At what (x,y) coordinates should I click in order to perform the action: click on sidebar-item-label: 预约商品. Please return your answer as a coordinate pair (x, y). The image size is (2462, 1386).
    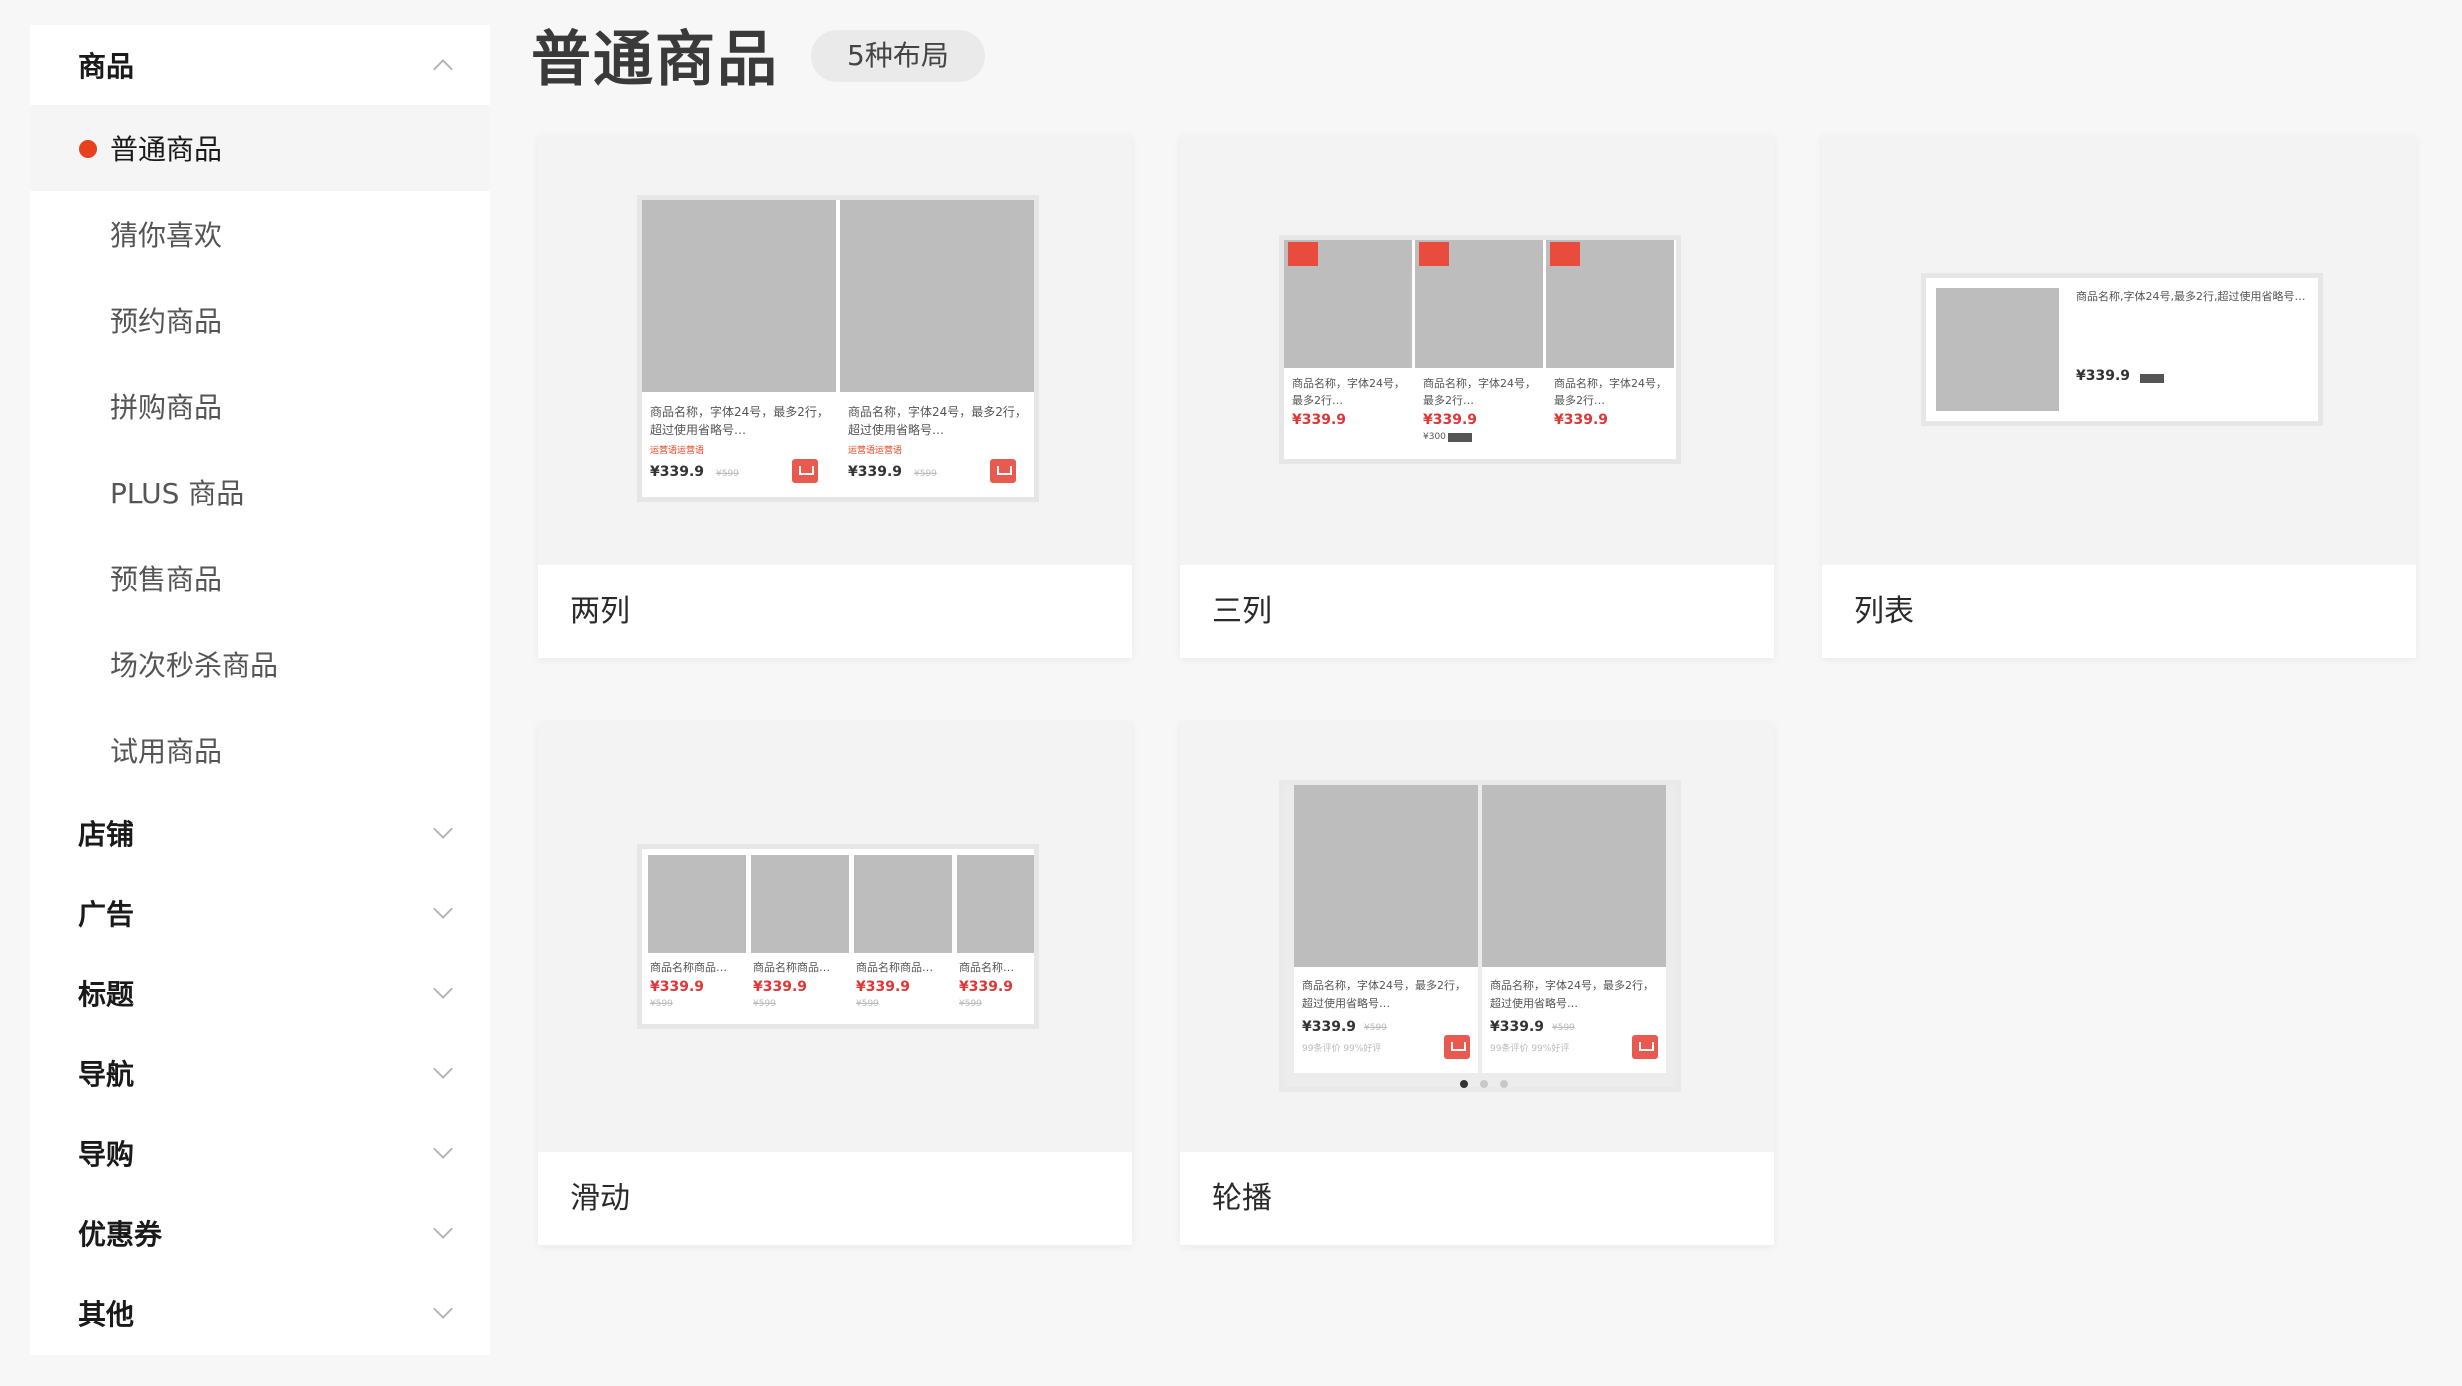
    Looking at the image, I should click on (166, 321).